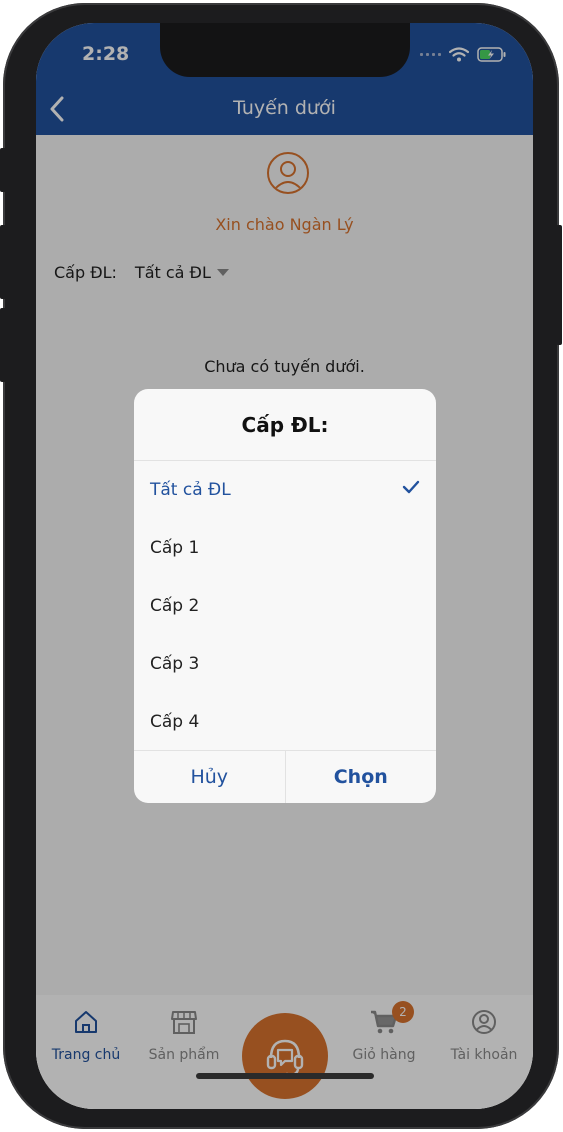 This screenshot has width=563, height=1132. What do you see at coordinates (285, 722) in the screenshot?
I see `option-level-4: Cấp 4` at bounding box center [285, 722].